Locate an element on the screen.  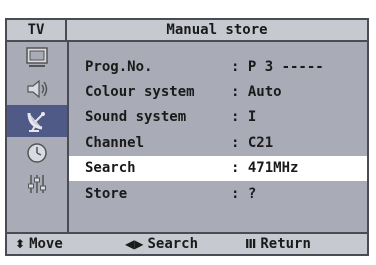
setup-icon is located at coordinates (37, 184).